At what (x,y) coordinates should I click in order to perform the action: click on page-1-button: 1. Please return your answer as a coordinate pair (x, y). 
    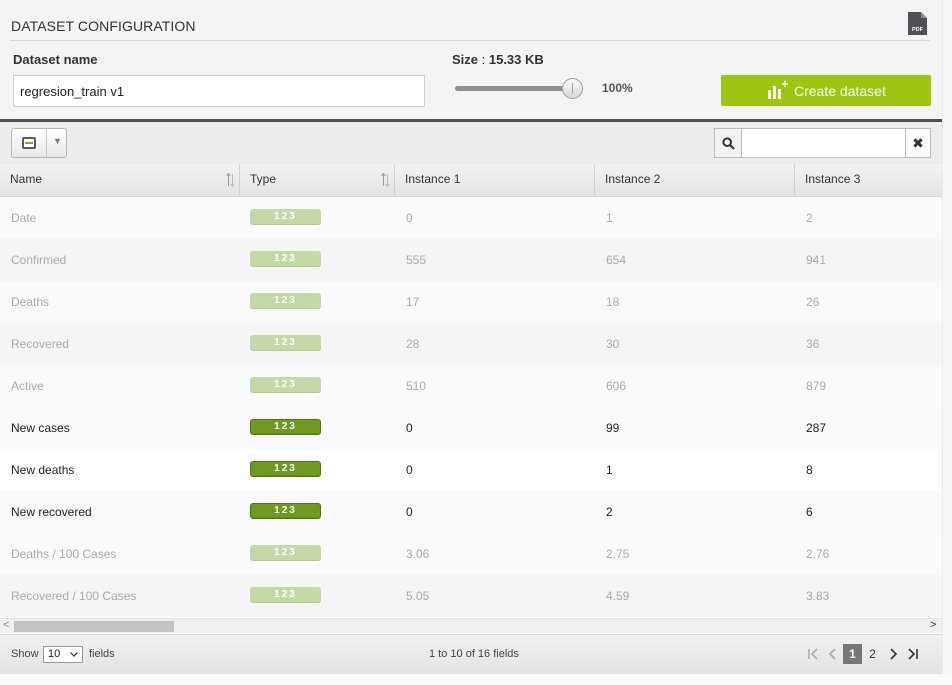
    Looking at the image, I should click on (852, 654).